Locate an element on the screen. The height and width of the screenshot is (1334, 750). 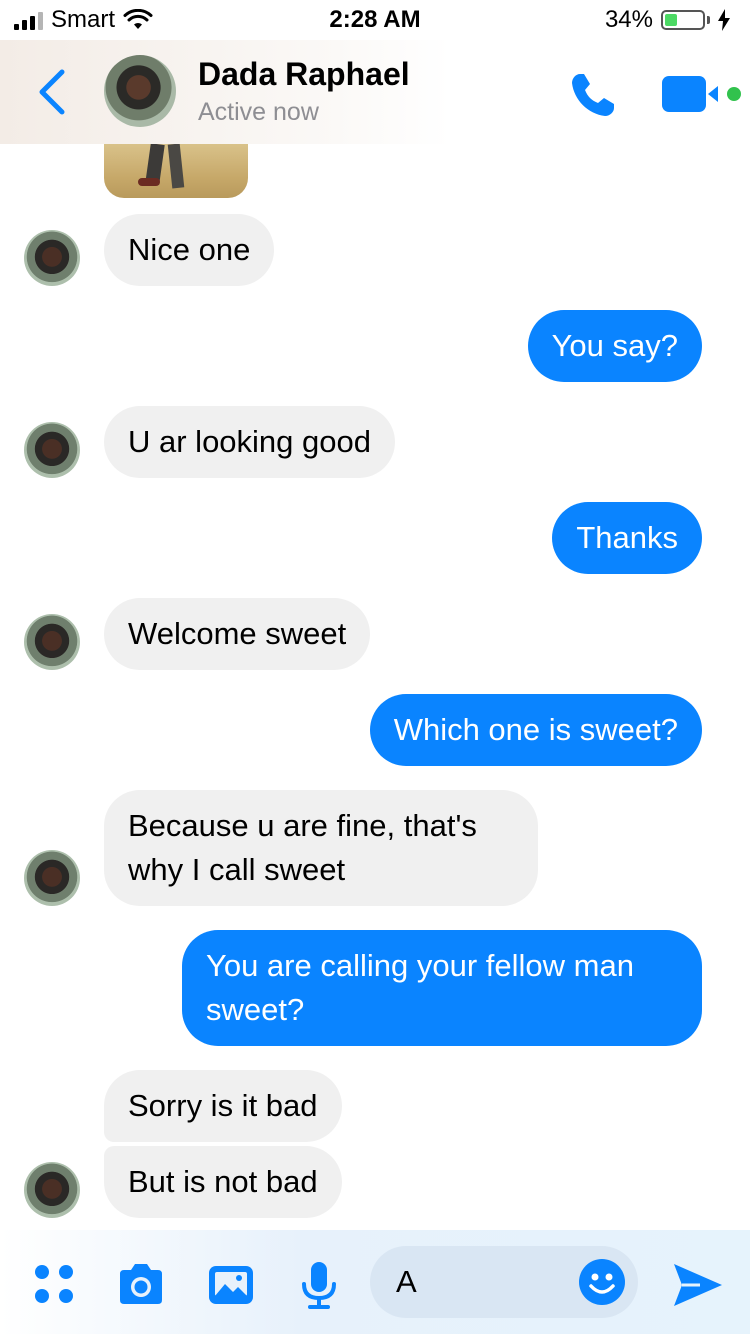
message-bubble-incoming: Welcome sweet is located at coordinates (237, 634).